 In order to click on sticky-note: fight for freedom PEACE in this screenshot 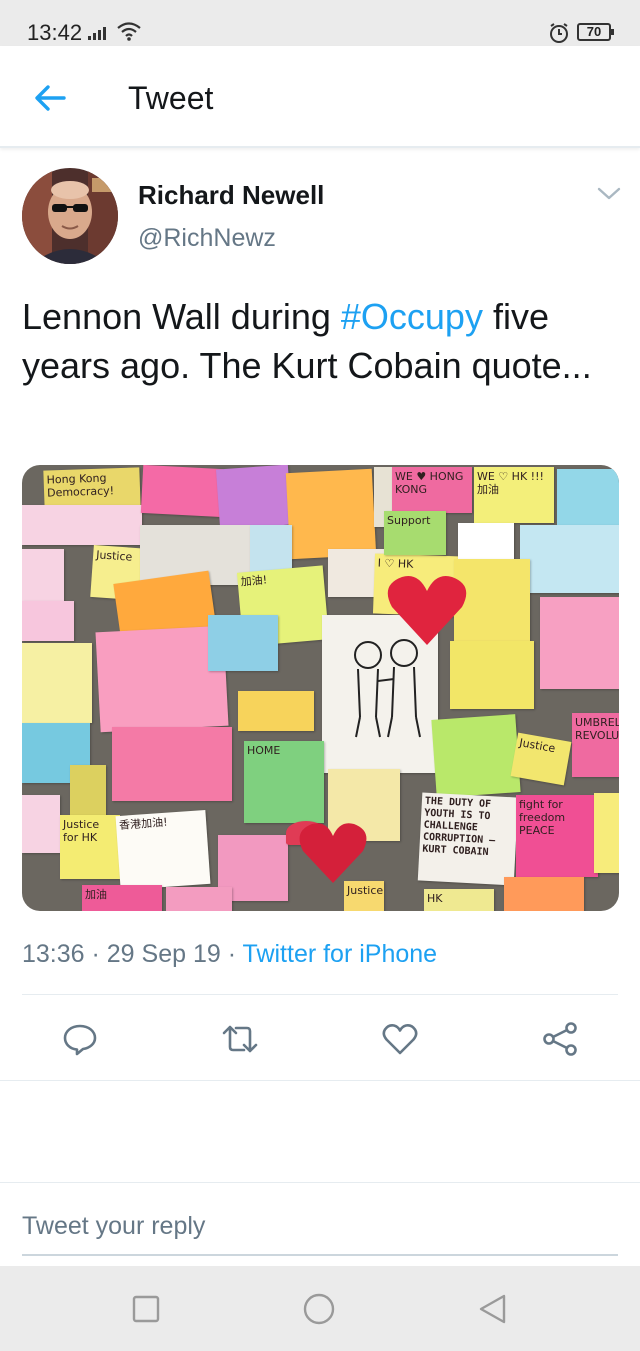, I will do `click(557, 836)`.